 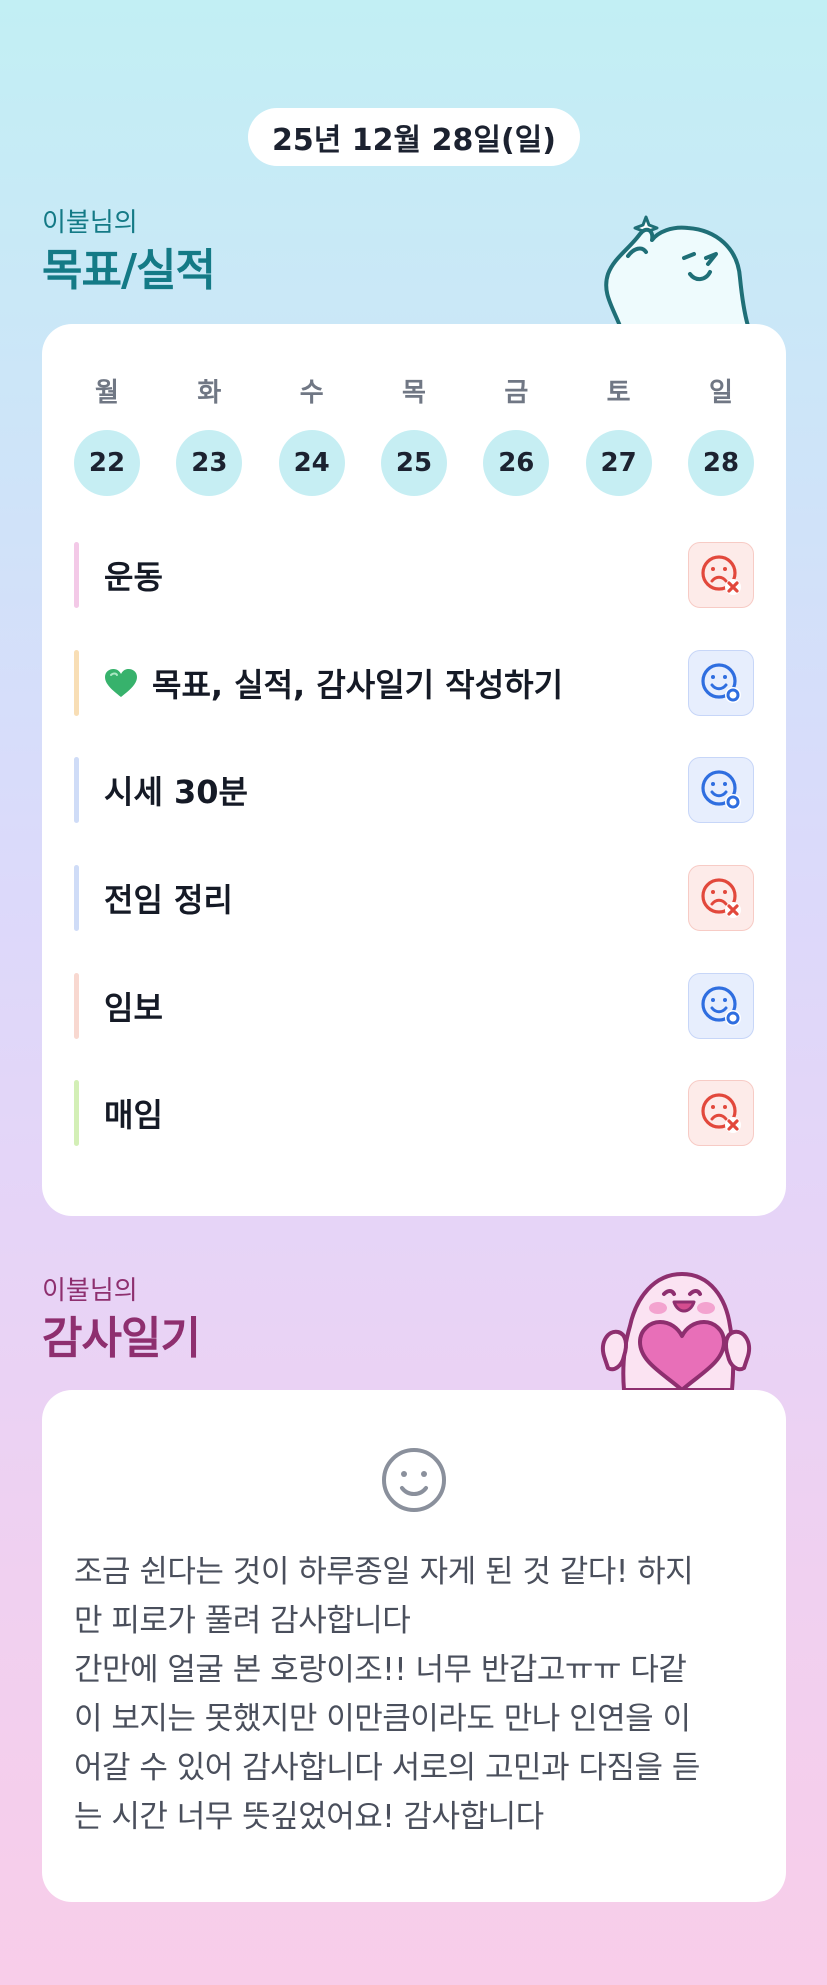 I want to click on goal-label: 목표, 실적, 감사일기 작성하기, so click(x=333, y=683).